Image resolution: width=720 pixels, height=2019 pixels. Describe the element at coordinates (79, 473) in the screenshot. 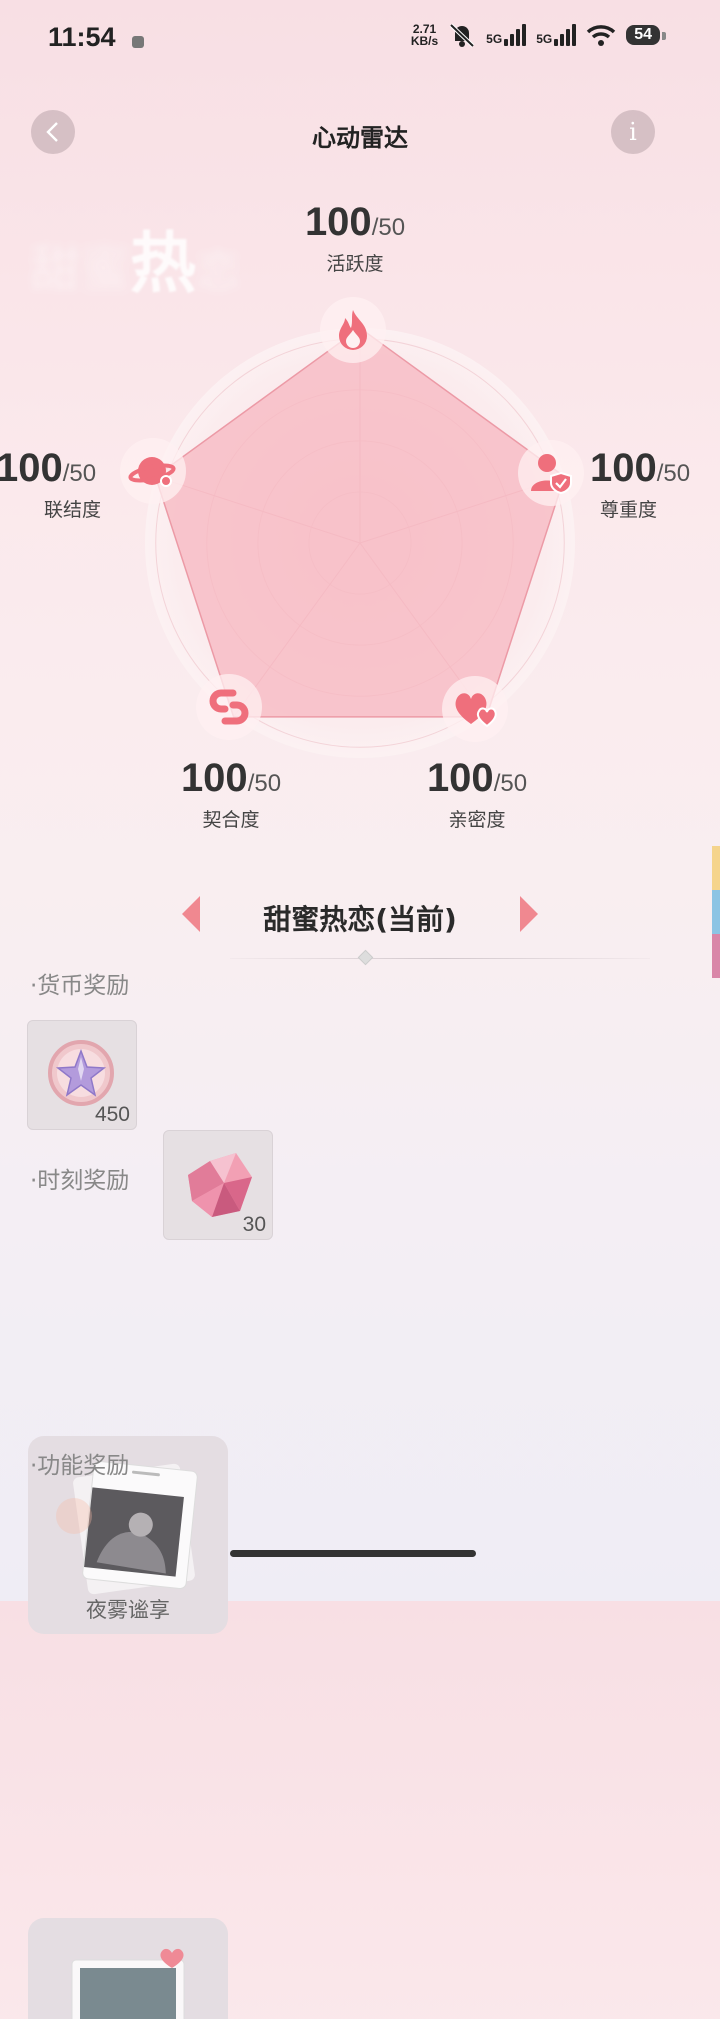

I see `stat-connection-max: /50` at that location.